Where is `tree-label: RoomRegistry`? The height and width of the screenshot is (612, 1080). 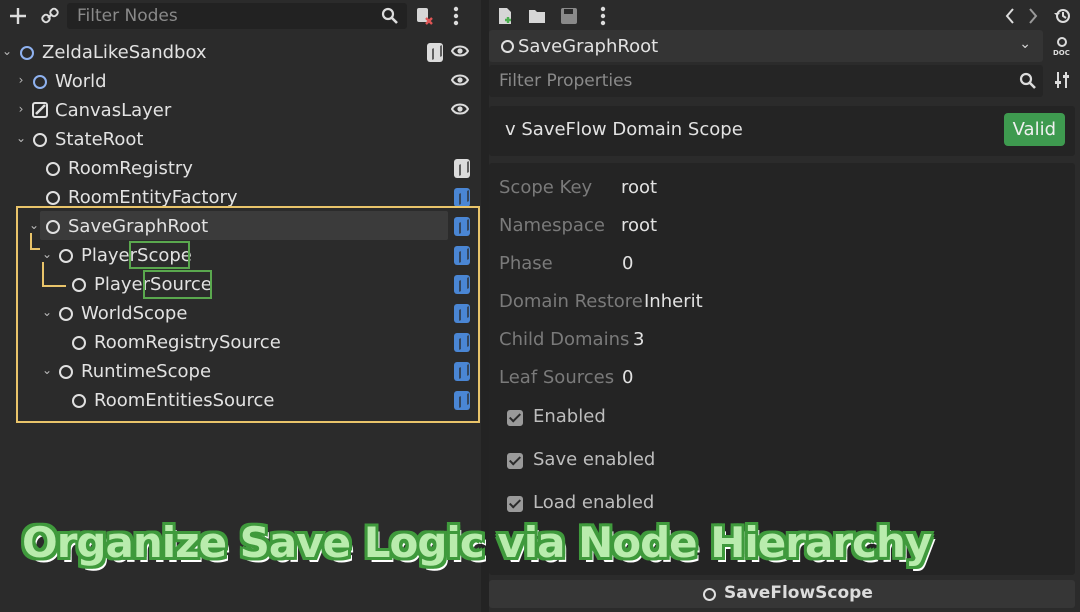
tree-label: RoomRegistry is located at coordinates (130, 168).